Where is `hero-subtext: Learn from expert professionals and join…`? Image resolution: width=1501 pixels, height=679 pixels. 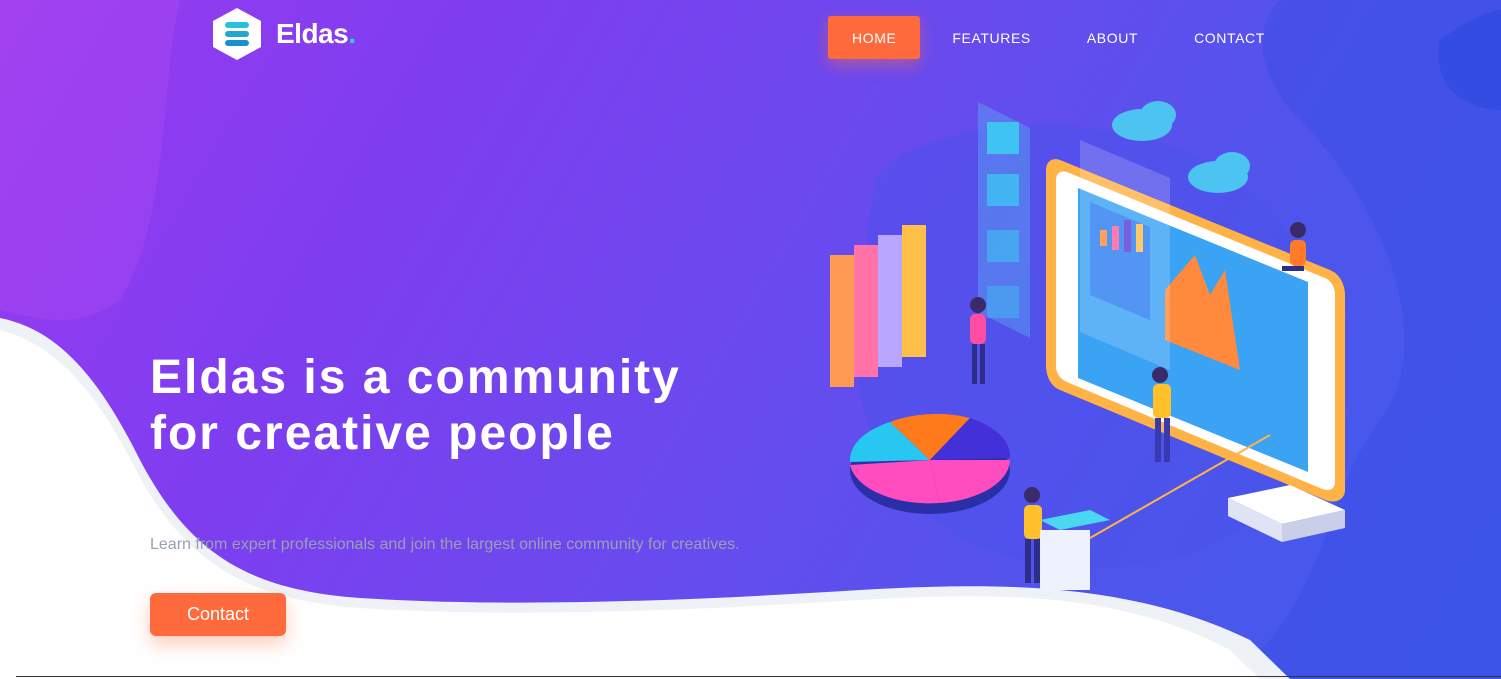 hero-subtext: Learn from expert professionals and join… is located at coordinates (445, 544).